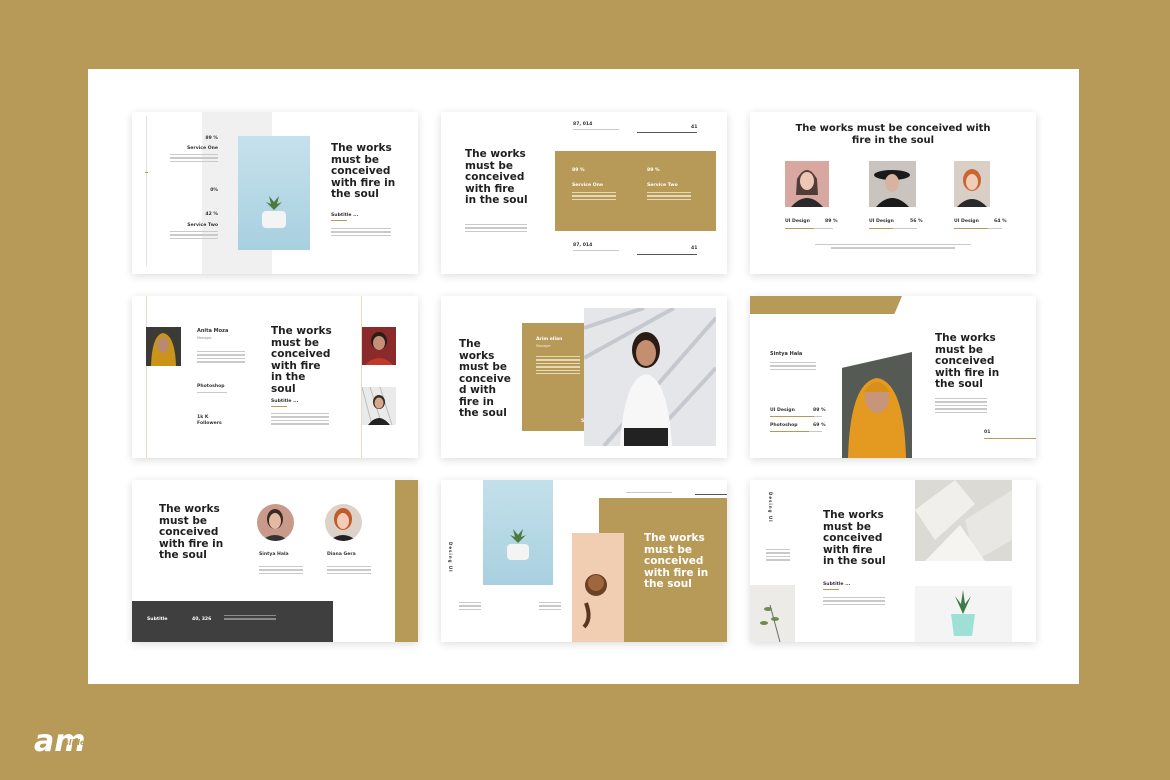  What do you see at coordinates (341, 554) in the screenshot?
I see `diana-label: Diana Gera` at bounding box center [341, 554].